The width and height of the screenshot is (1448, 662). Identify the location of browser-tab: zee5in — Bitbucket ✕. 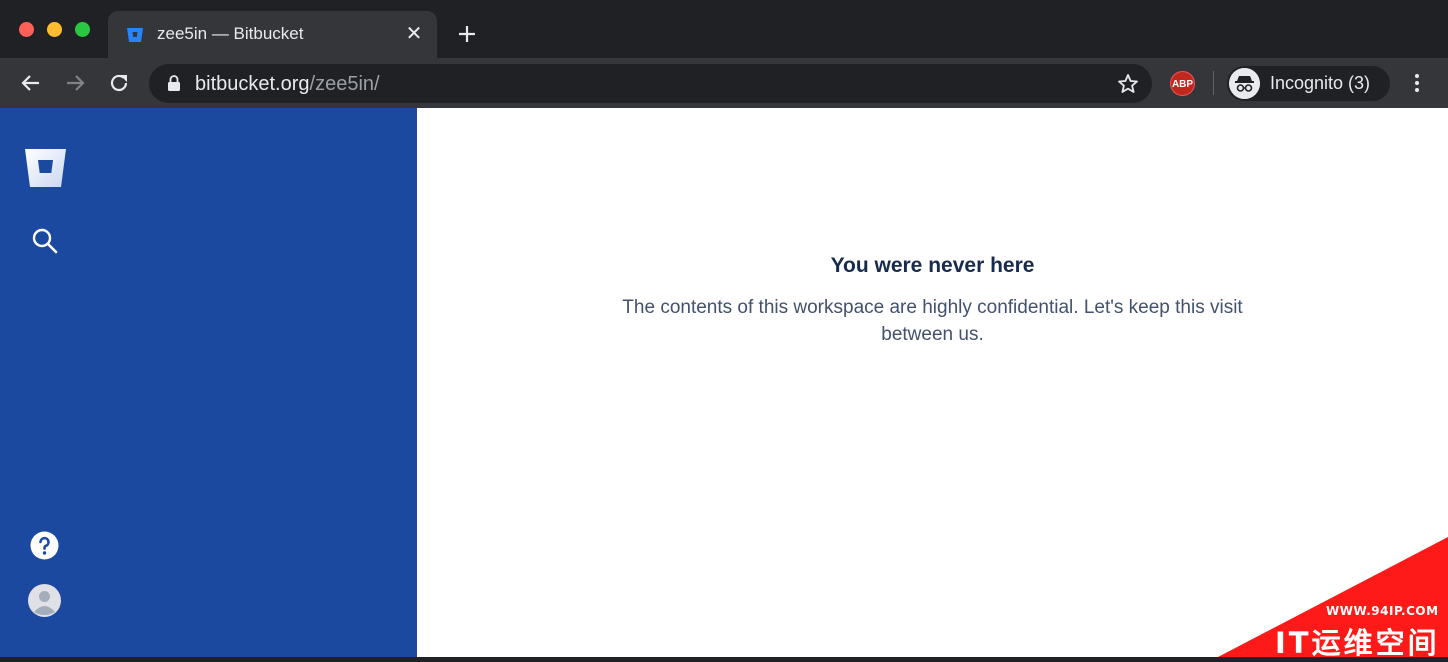
(272, 34).